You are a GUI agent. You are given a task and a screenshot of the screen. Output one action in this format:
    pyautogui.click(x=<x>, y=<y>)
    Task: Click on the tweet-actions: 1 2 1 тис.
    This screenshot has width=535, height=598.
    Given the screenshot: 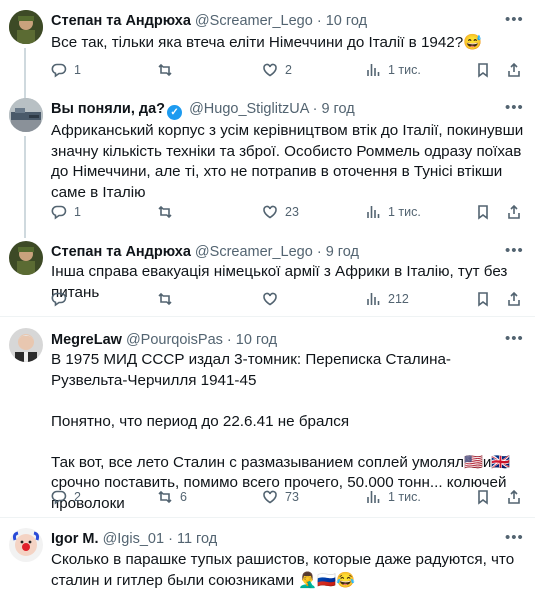 What is the action you would take?
    pyautogui.click(x=286, y=70)
    